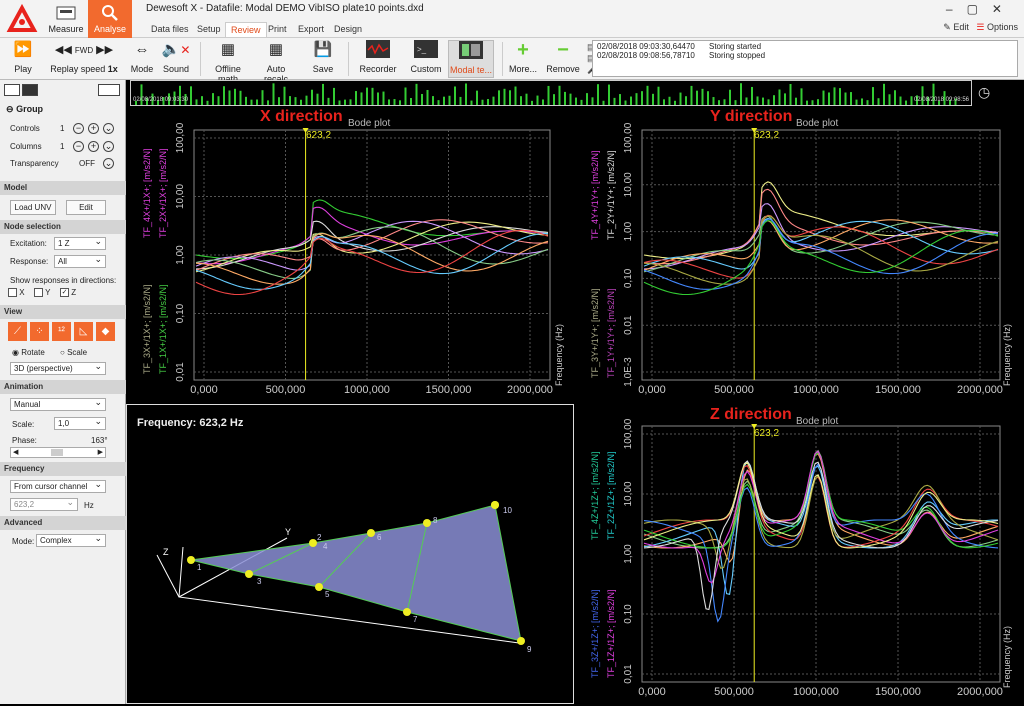 The width and height of the screenshot is (1024, 706). Describe the element at coordinates (78, 128) in the screenshot. I see `controls-minus-button: −` at that location.